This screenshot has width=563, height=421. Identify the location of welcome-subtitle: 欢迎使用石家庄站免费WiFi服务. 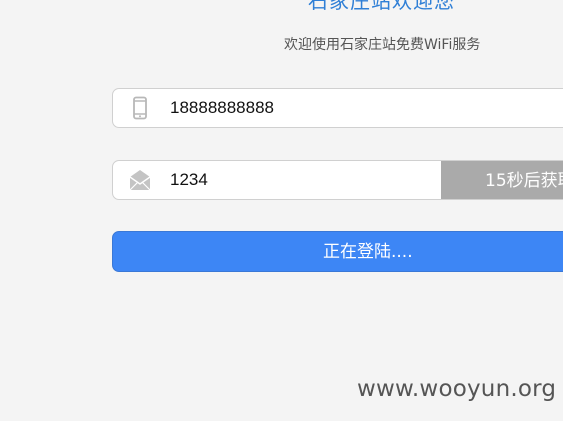
(382, 45).